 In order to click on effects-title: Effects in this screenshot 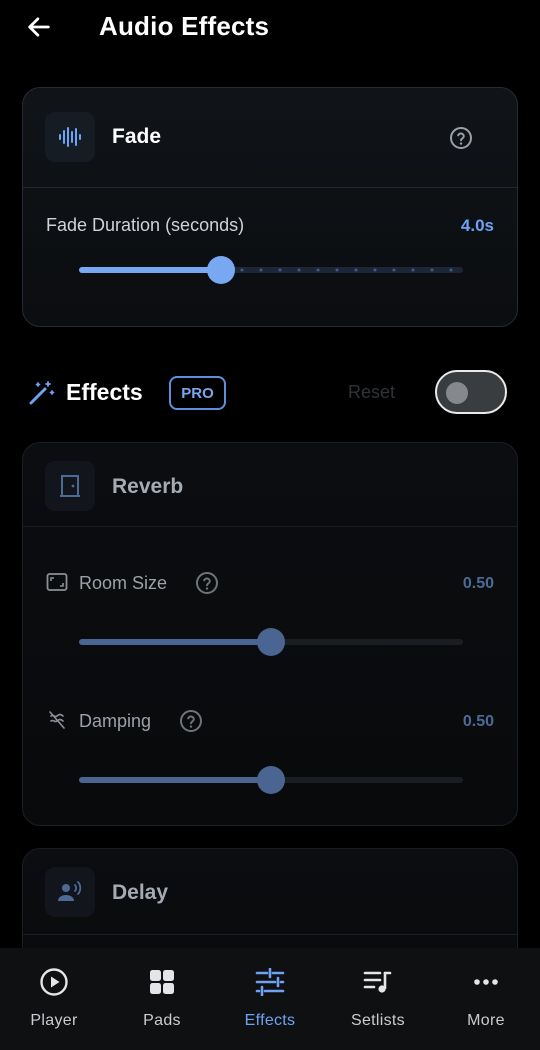, I will do `click(104, 392)`.